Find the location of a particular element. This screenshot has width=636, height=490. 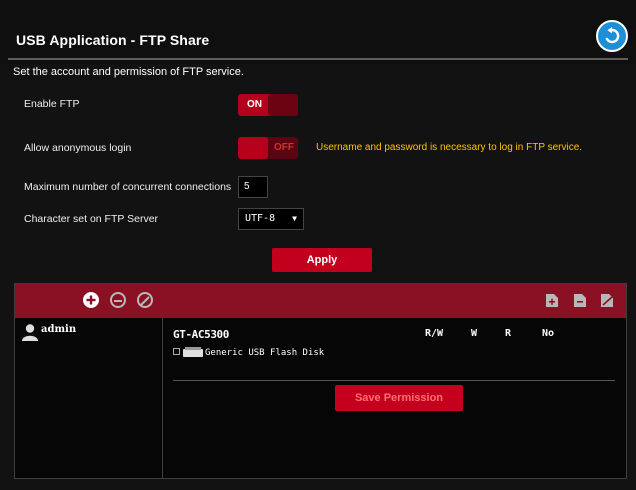

user-name: admin is located at coordinates (59, 329).